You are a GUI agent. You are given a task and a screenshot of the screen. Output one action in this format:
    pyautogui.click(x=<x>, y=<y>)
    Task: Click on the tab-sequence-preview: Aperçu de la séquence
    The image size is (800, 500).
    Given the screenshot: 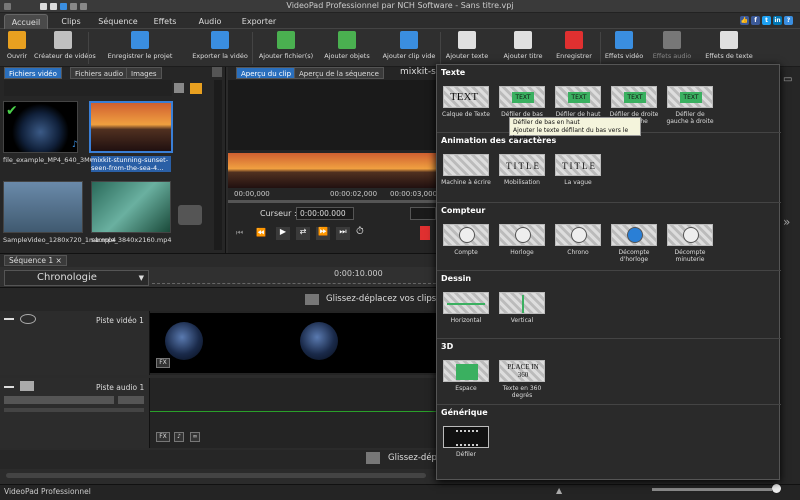 What is the action you would take?
    pyautogui.click(x=339, y=73)
    